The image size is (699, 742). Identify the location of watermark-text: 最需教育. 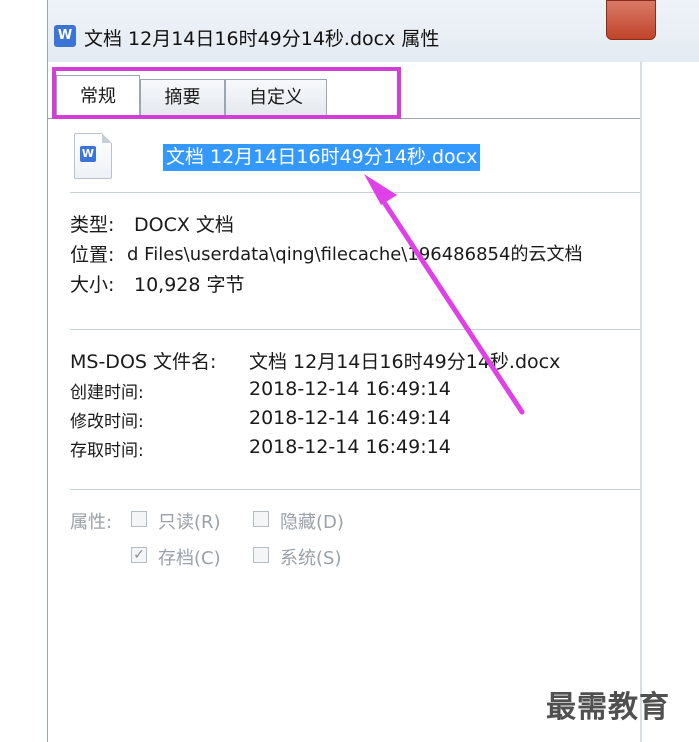
(608, 707).